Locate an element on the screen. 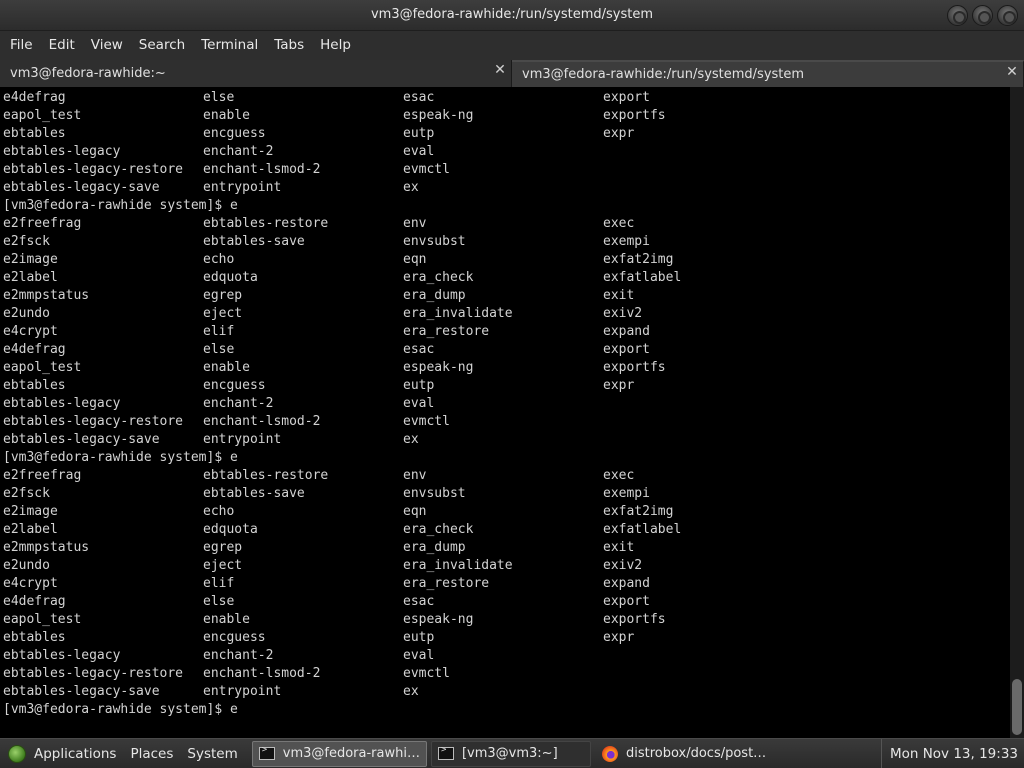  completion-item: ebtables-legacy-save is located at coordinates (81, 691).